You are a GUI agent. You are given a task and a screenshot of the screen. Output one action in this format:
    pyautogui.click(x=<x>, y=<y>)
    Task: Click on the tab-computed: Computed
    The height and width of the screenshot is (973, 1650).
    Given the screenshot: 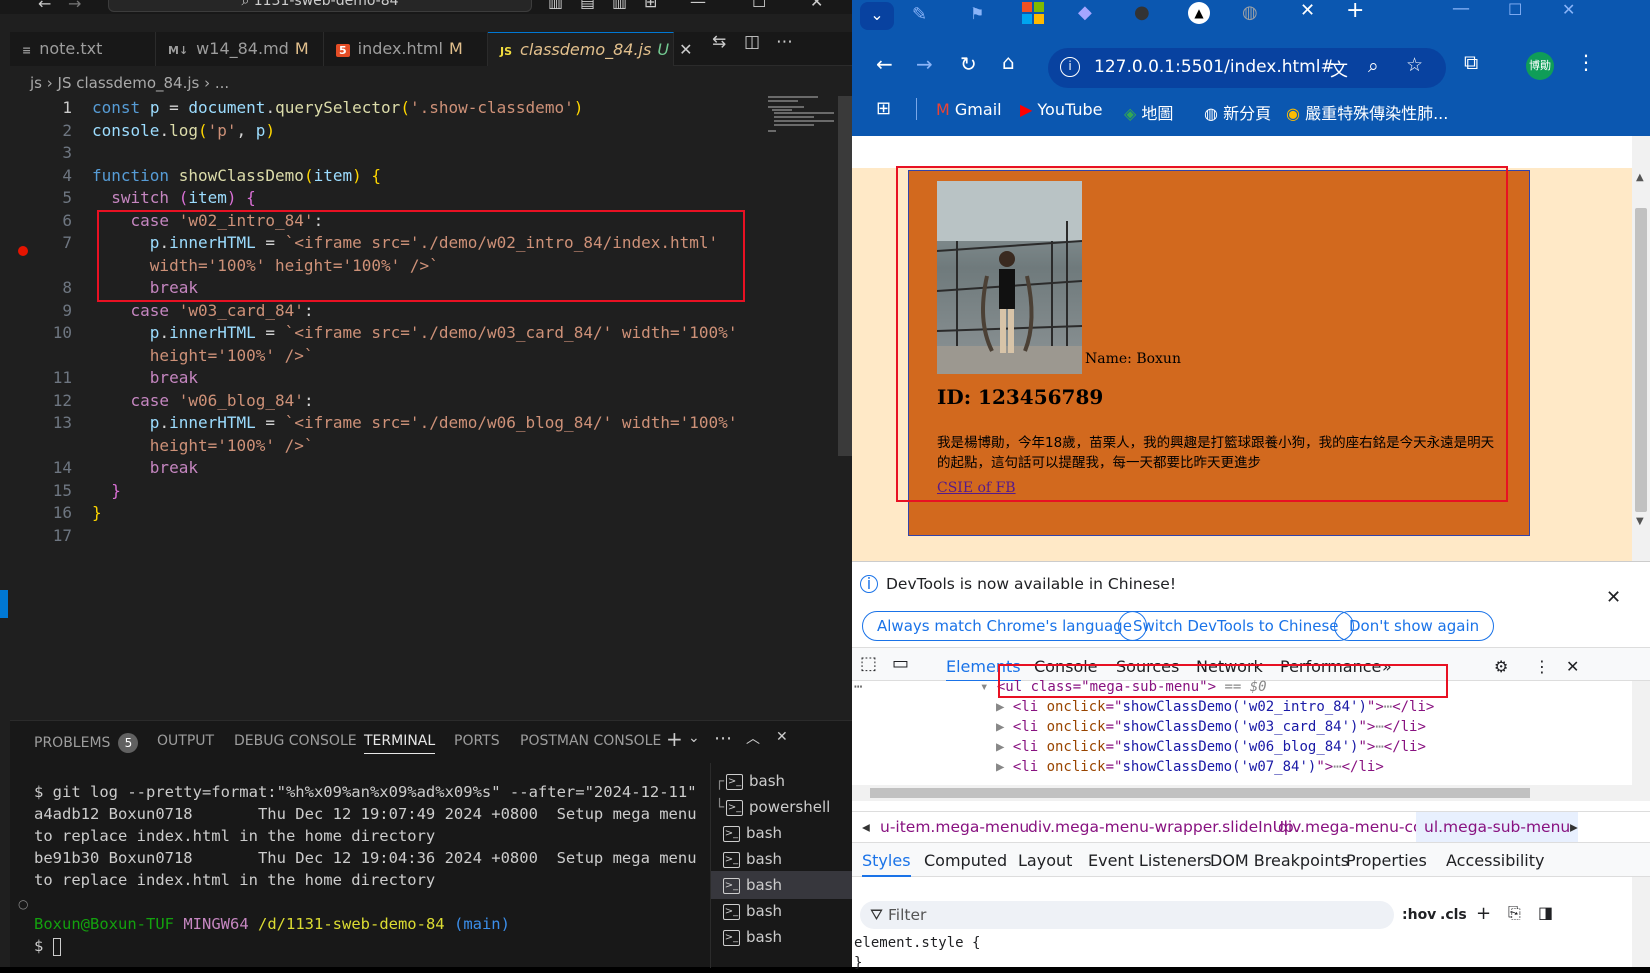 What is the action you would take?
    pyautogui.click(x=965, y=860)
    